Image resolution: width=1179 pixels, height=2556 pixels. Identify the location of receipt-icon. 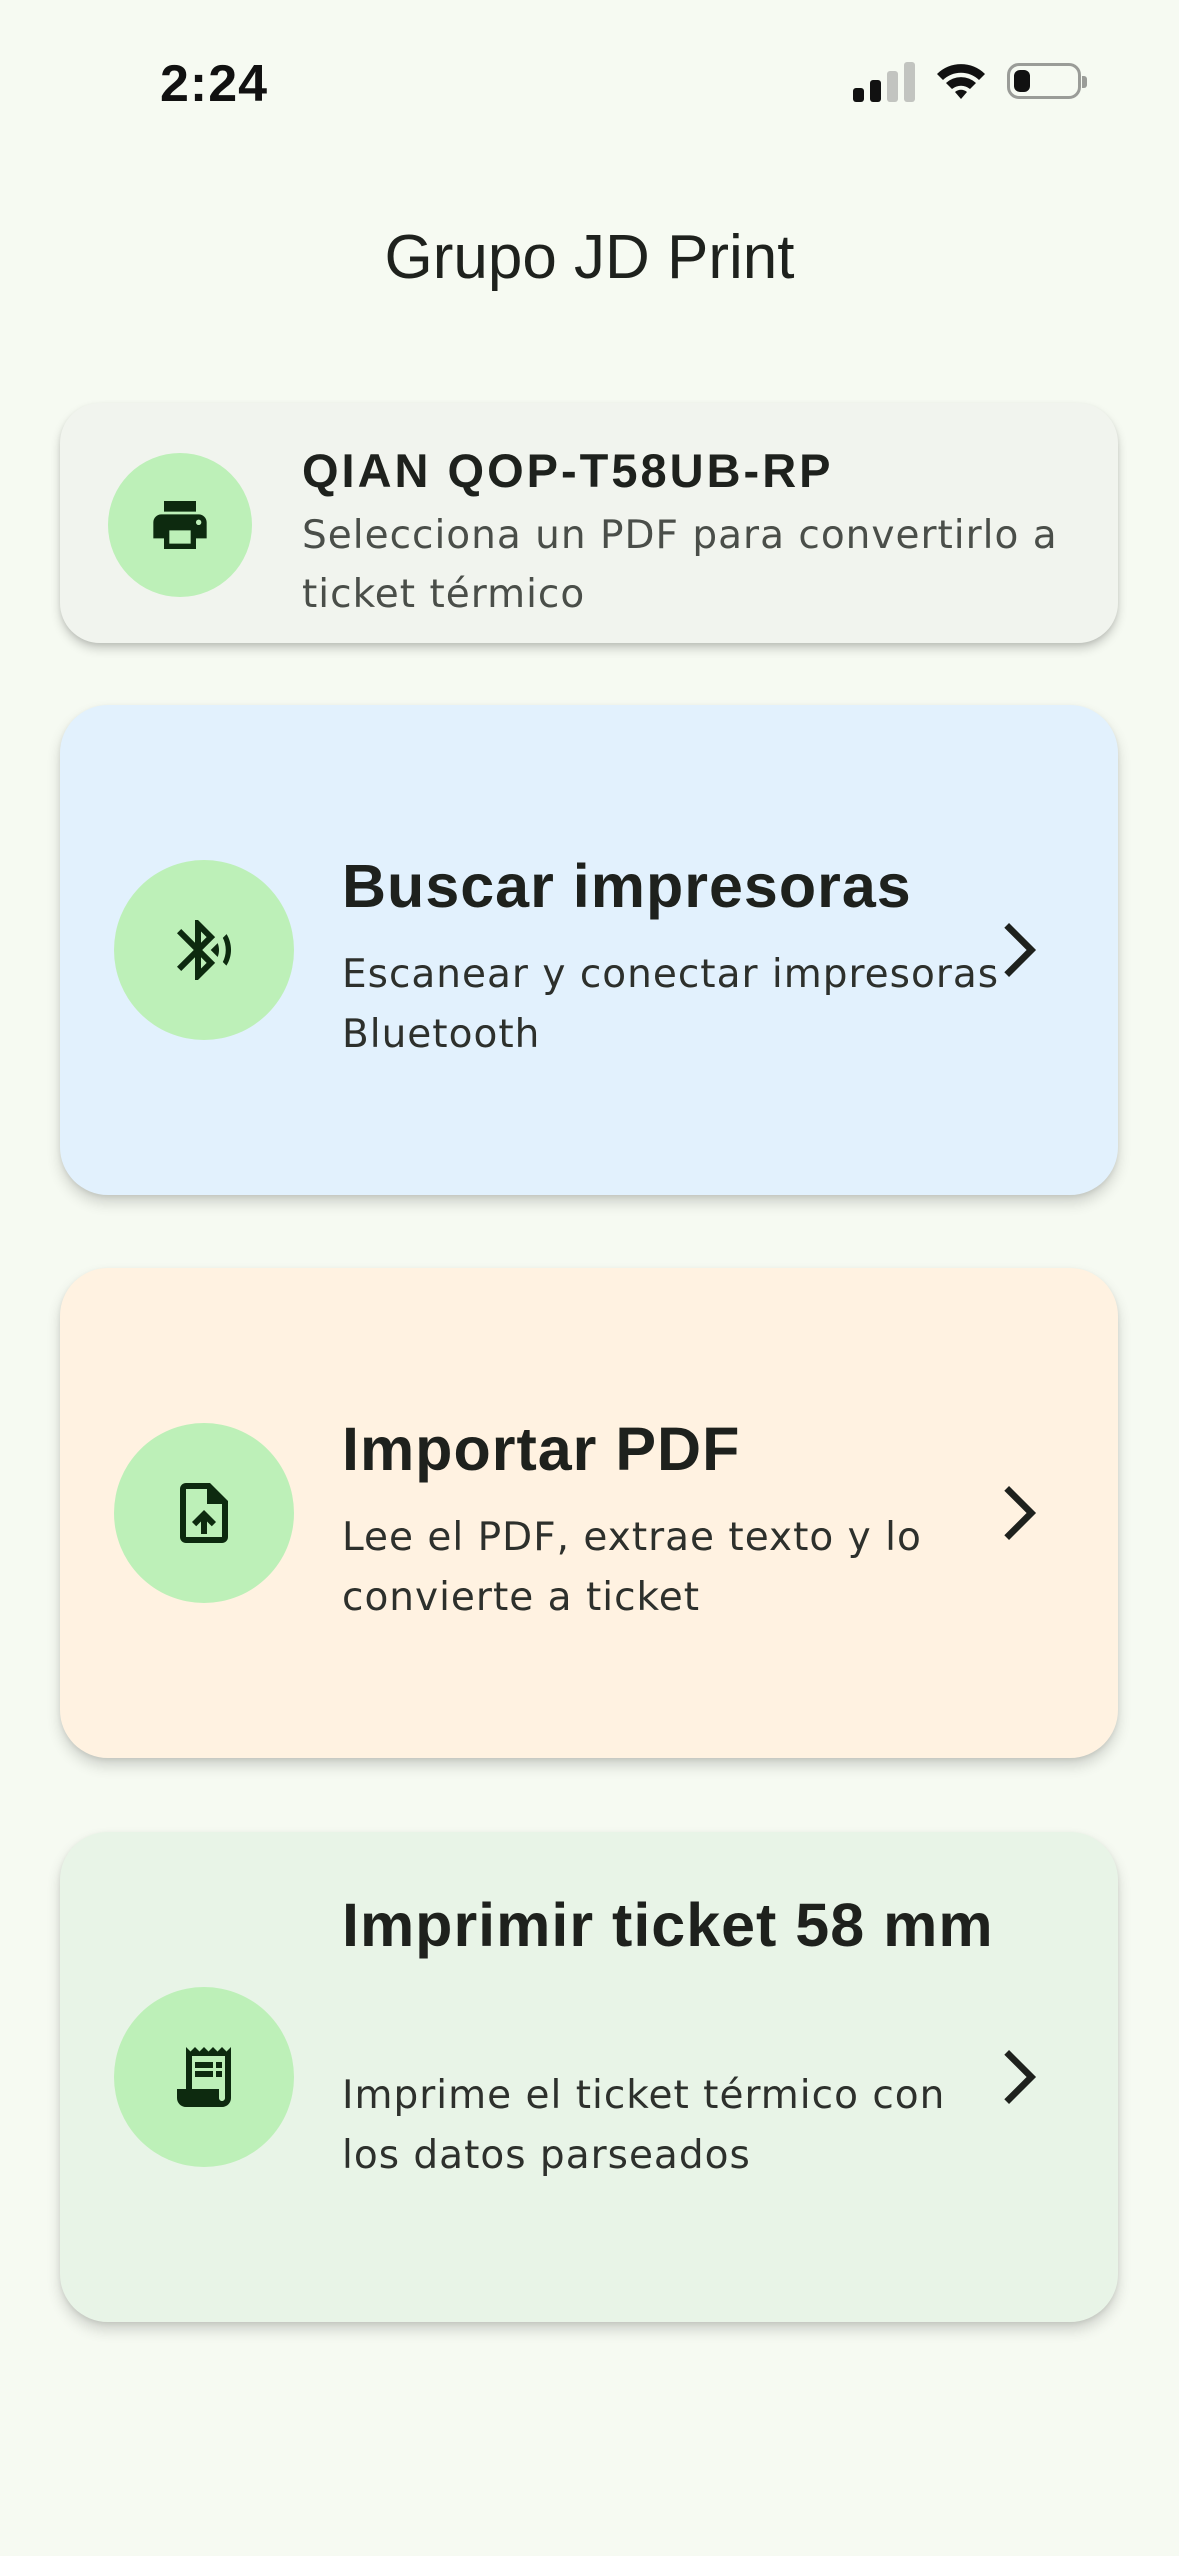
(204, 2077).